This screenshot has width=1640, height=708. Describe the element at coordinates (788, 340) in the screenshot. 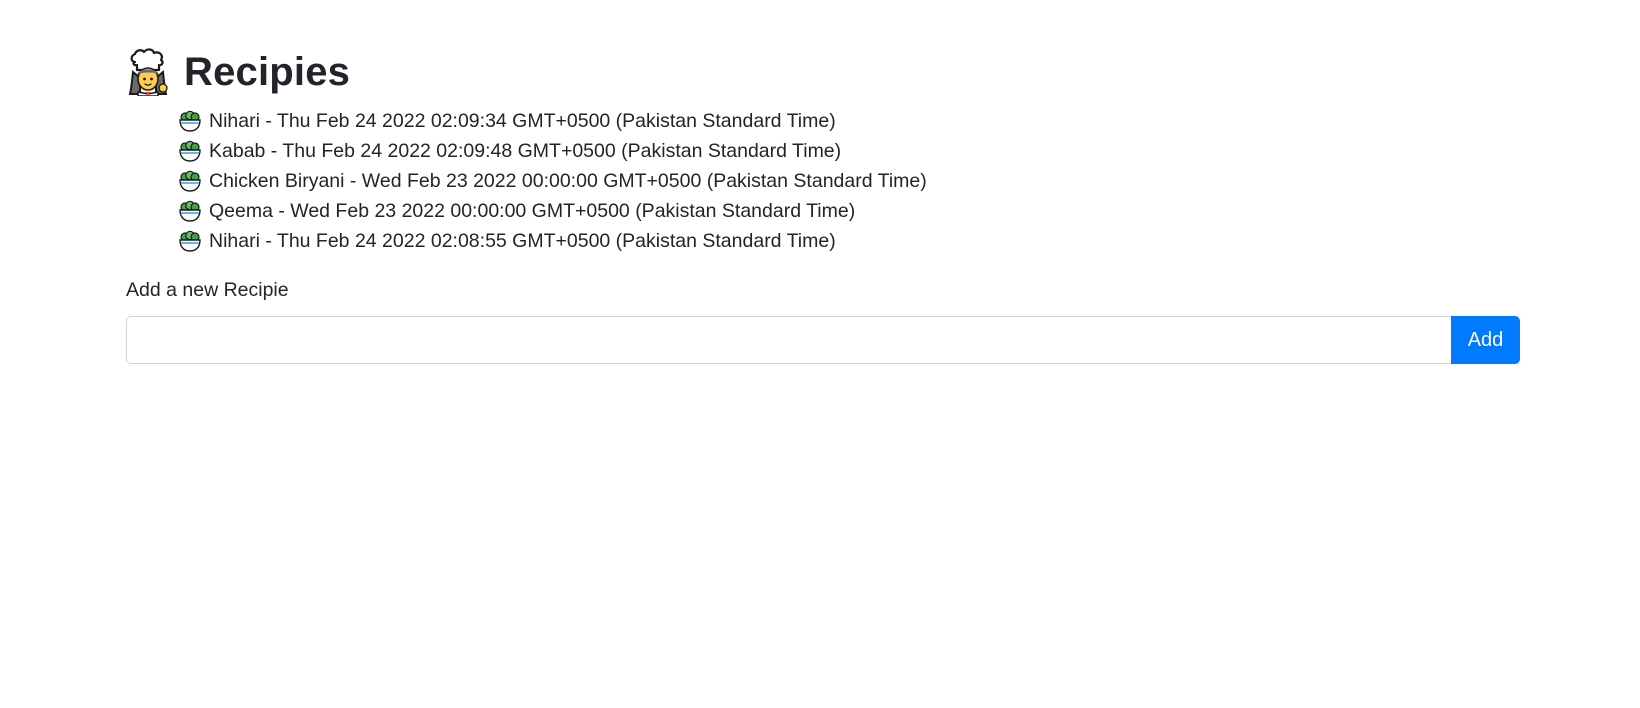

I see `recipe-input` at that location.